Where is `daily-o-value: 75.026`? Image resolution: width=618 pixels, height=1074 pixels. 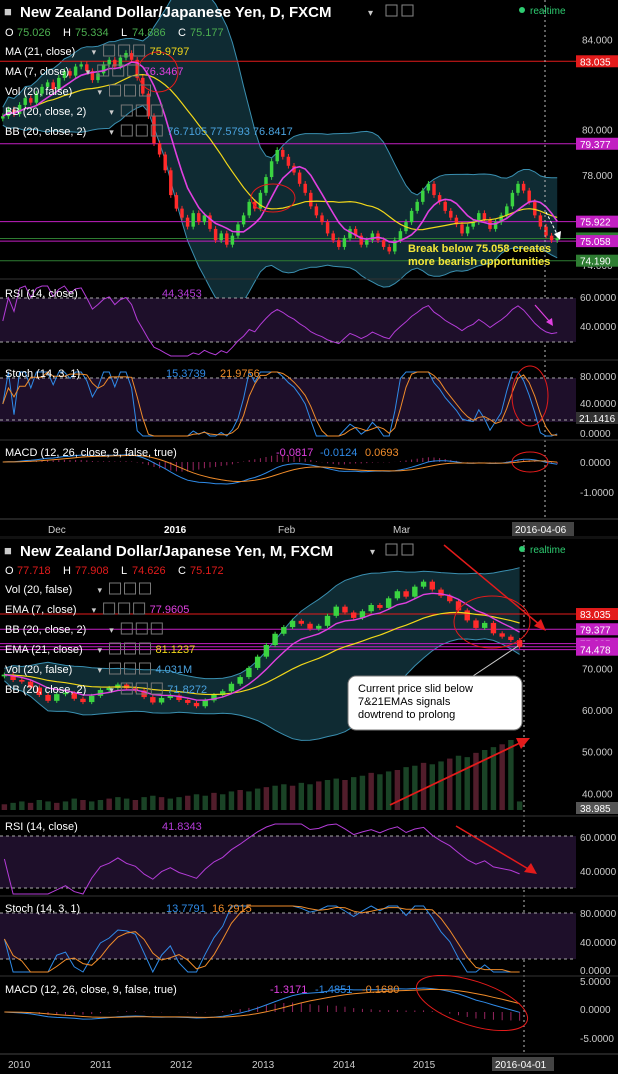 daily-o-value: 75.026 is located at coordinates (34, 33).